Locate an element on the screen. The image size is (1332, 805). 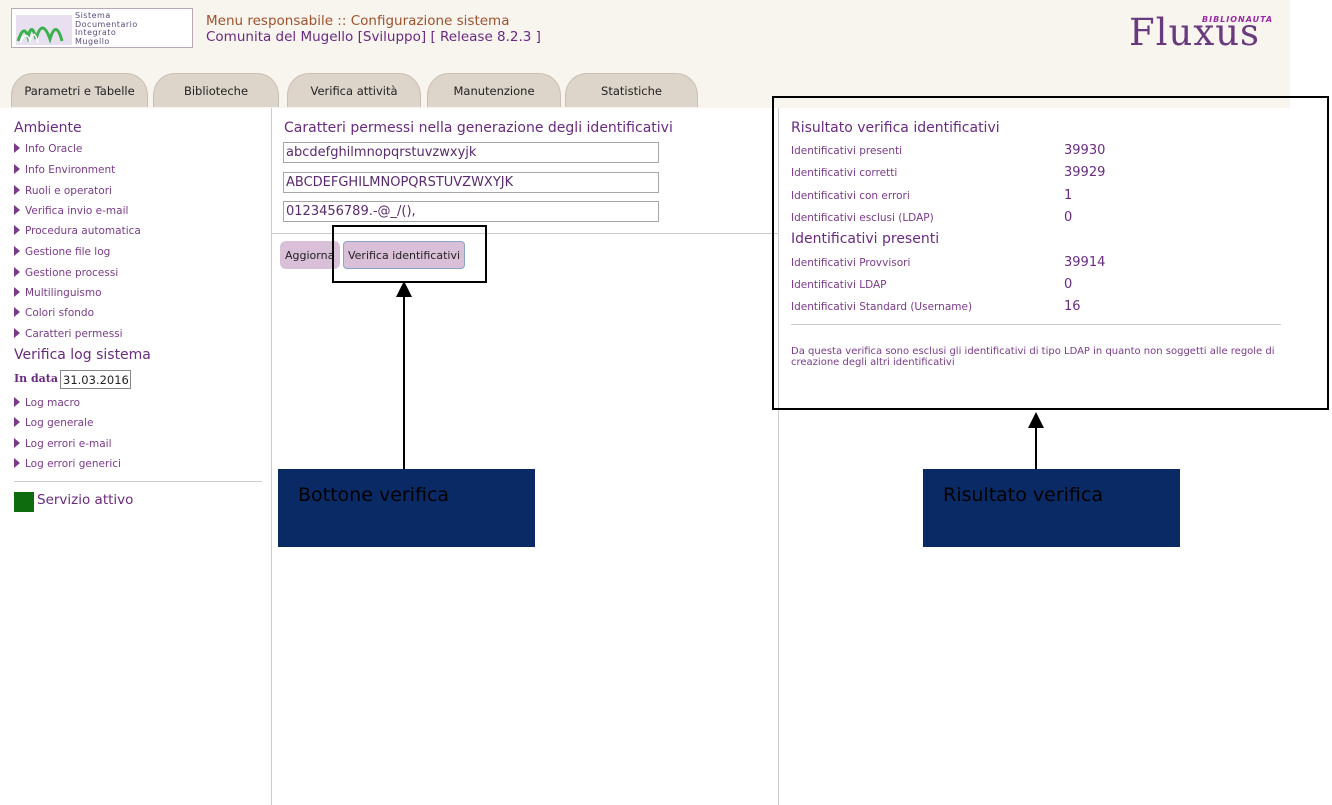
sidebar-item-log-generale: Log generale is located at coordinates (53, 423).